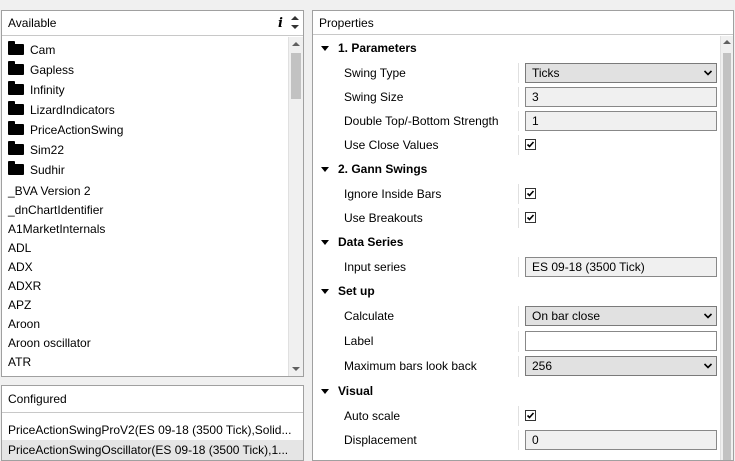  What do you see at coordinates (621, 341) in the screenshot?
I see `label-input` at bounding box center [621, 341].